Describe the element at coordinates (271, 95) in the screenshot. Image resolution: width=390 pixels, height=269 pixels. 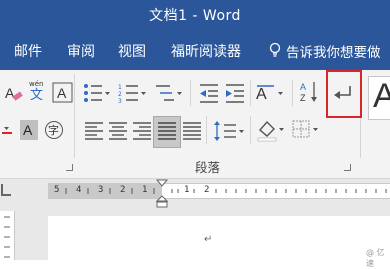
I see `chinese-layout-icon: A` at that location.